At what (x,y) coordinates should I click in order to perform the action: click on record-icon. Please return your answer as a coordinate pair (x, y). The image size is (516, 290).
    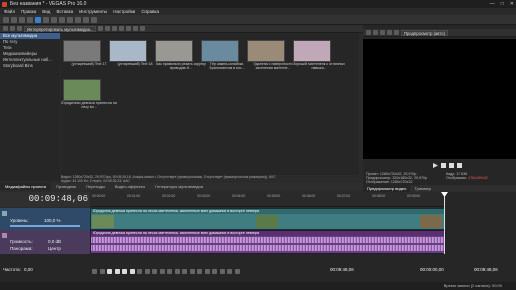
    Looking at the image, I should click on (94, 271).